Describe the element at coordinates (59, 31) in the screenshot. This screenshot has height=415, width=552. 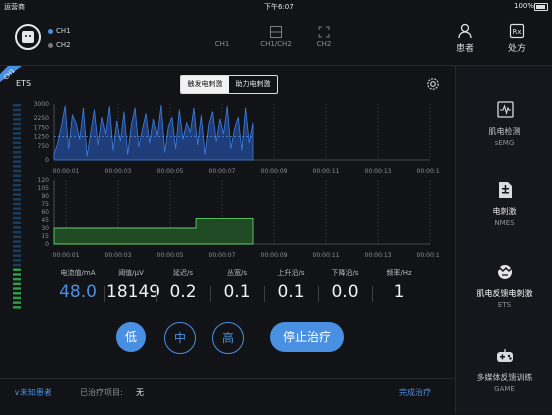
I see `channel-ch1: CH1` at that location.